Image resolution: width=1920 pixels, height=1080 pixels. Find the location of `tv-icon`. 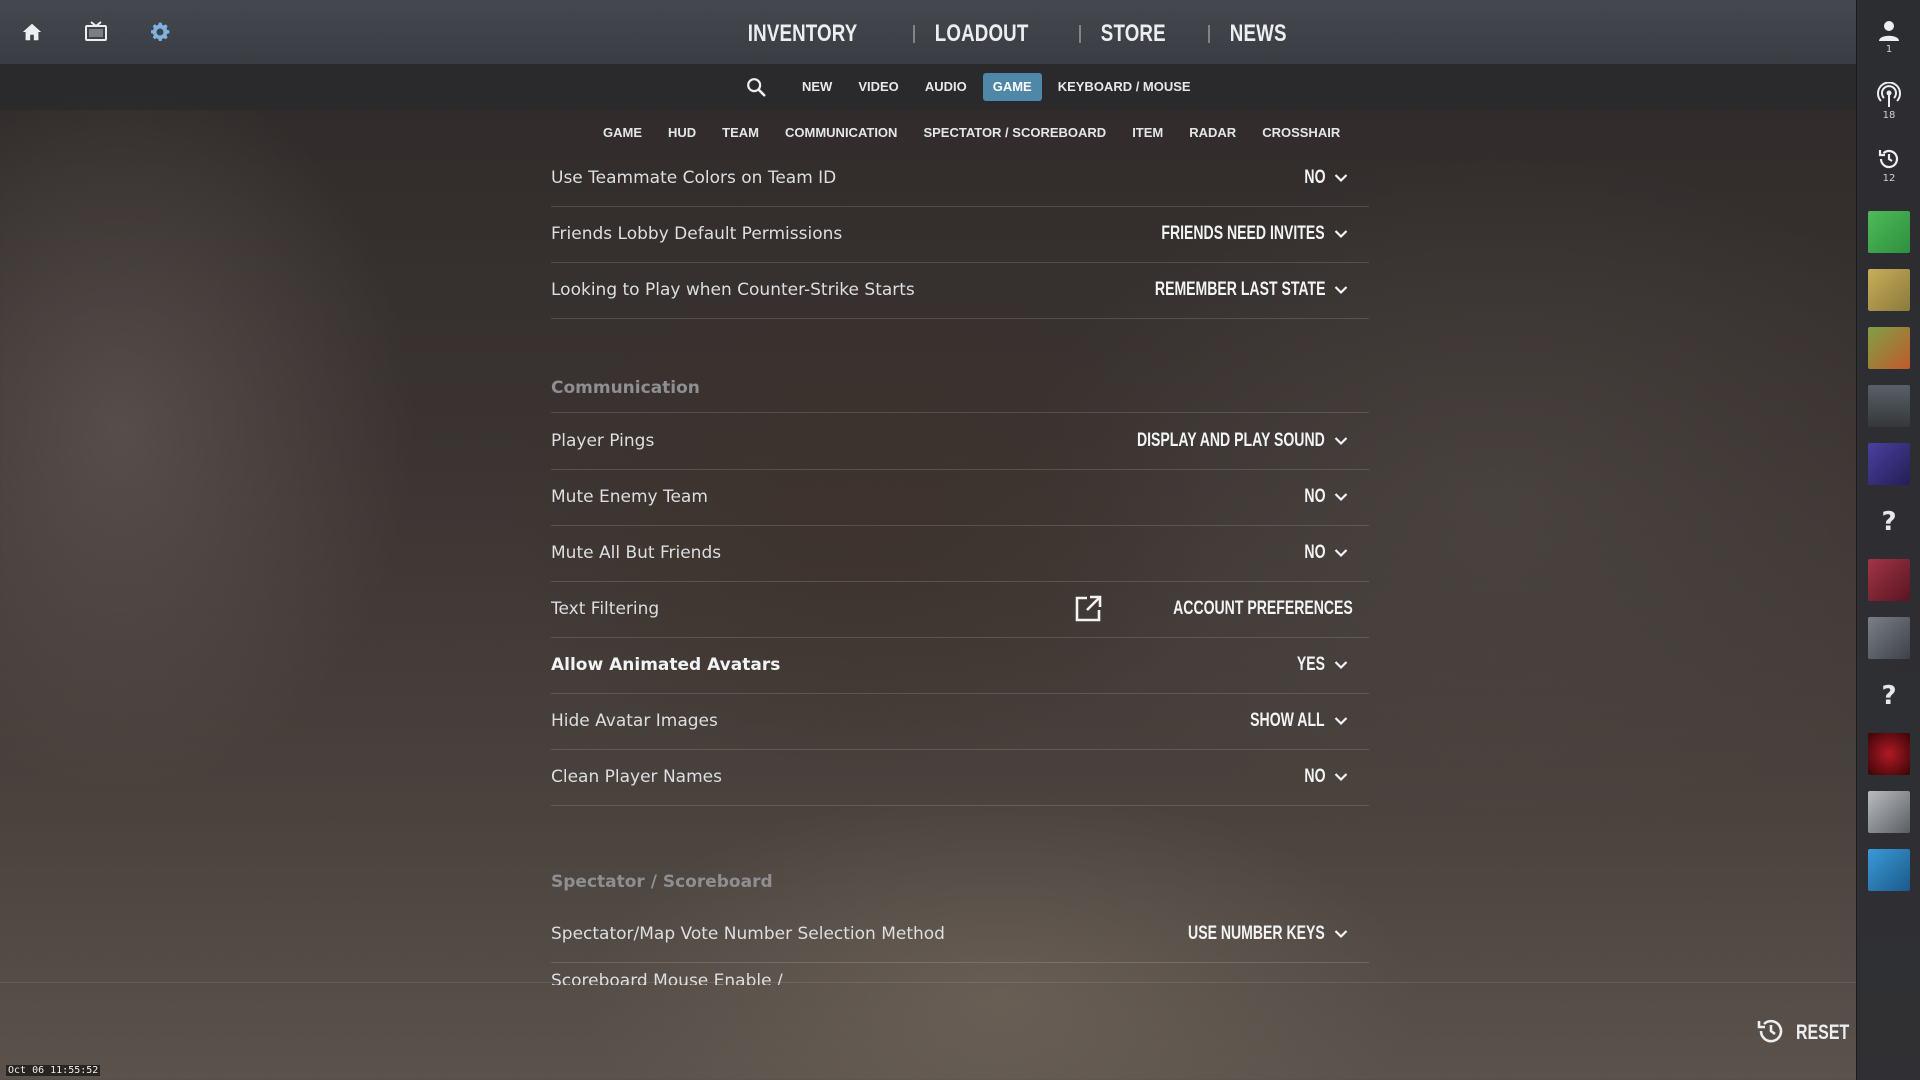

tv-icon is located at coordinates (96, 32).